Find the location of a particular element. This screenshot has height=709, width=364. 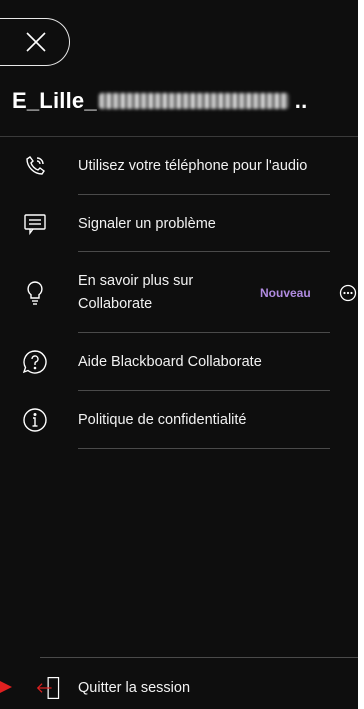

close-icon is located at coordinates (35, 42).